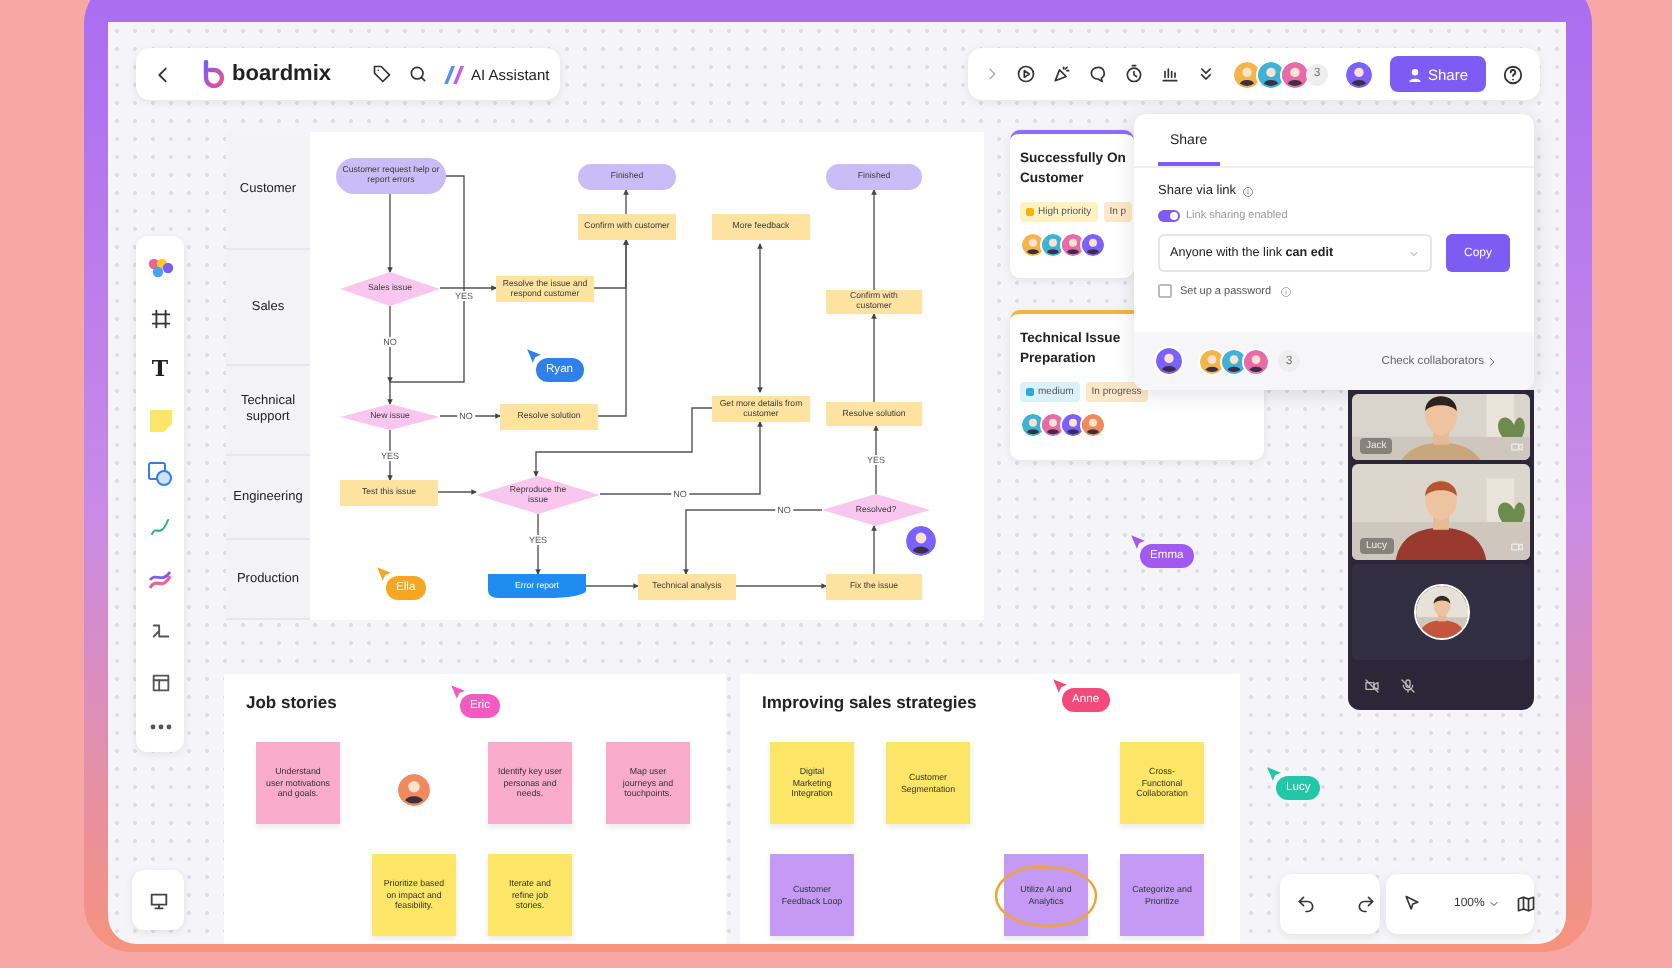 Image resolution: width=1672 pixels, height=968 pixels. I want to click on app-name: boardmix, so click(282, 74).